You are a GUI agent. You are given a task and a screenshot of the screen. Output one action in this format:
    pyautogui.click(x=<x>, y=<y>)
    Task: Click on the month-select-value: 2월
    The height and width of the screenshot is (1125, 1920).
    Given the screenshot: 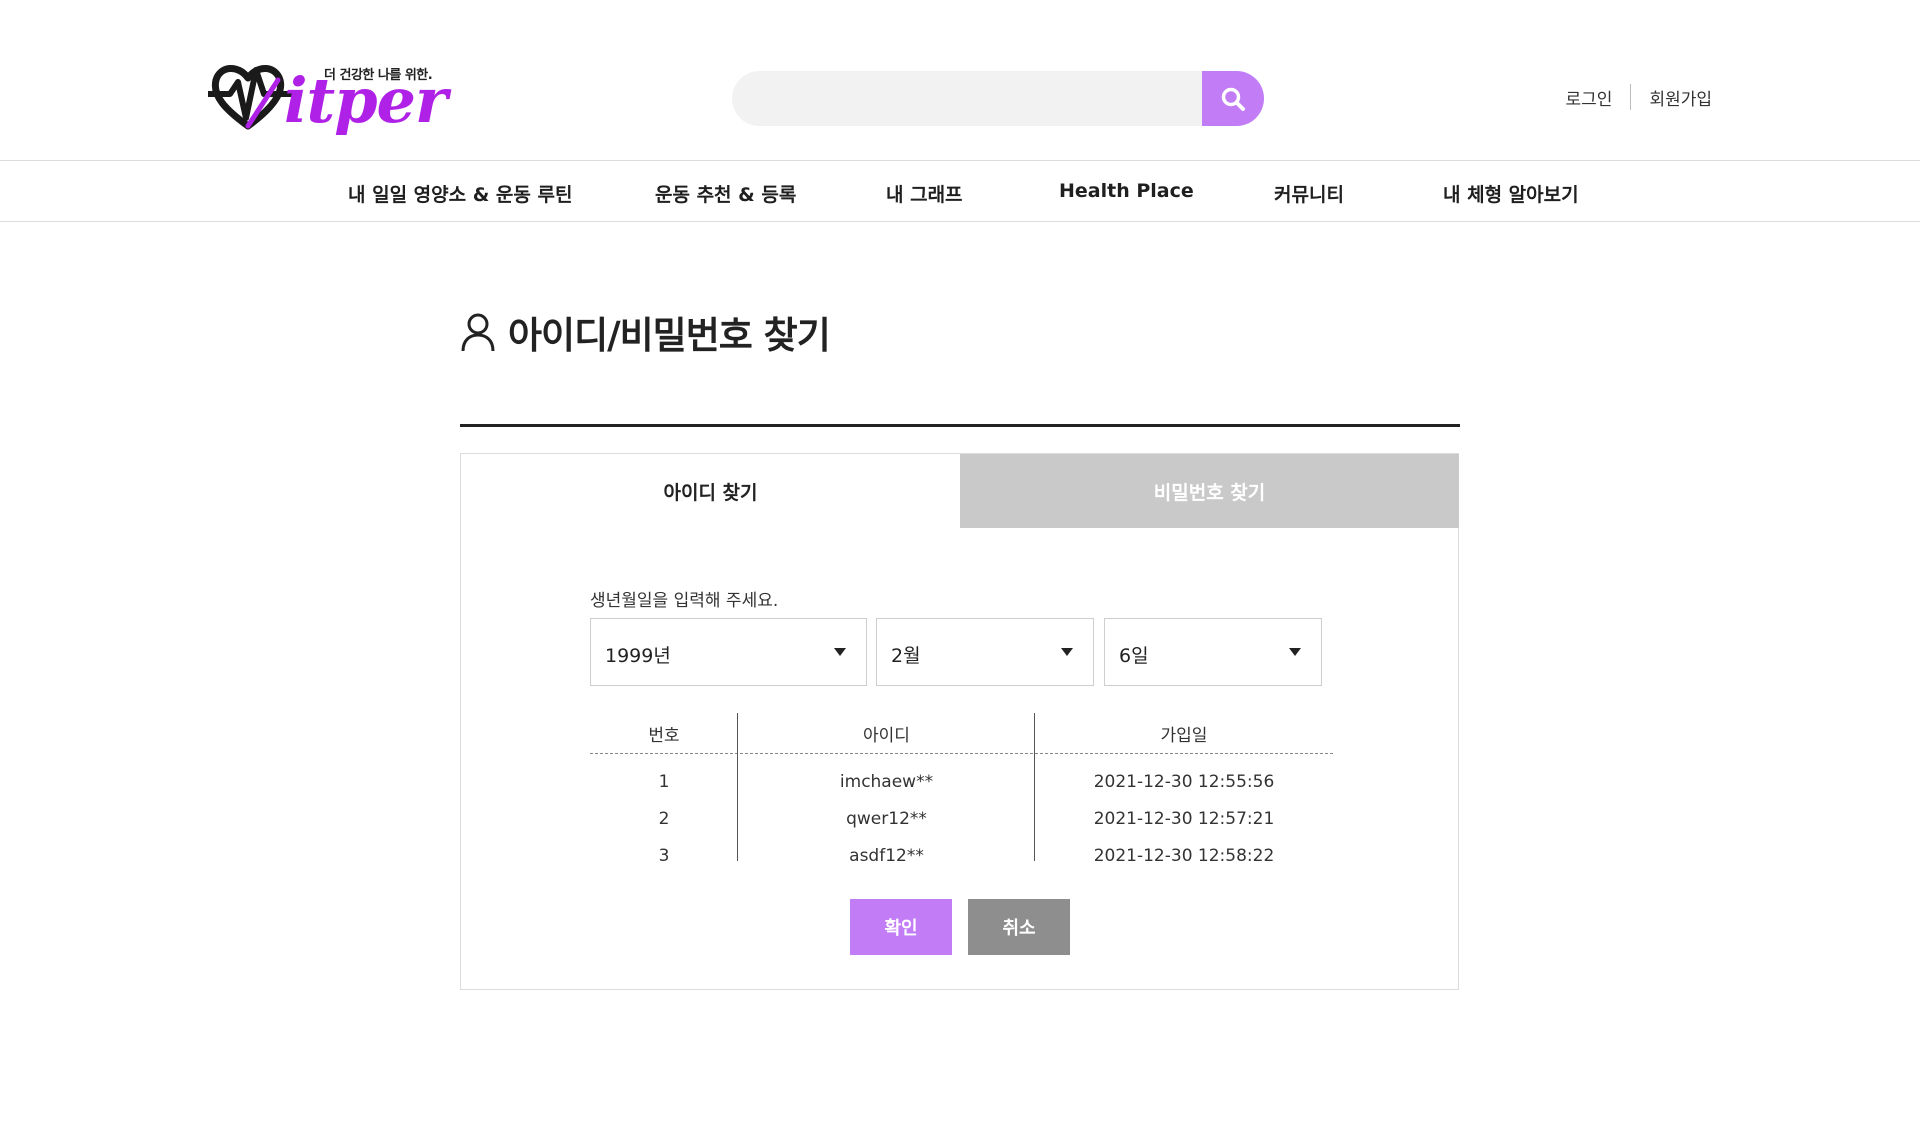 What is the action you would take?
    pyautogui.click(x=906, y=656)
    